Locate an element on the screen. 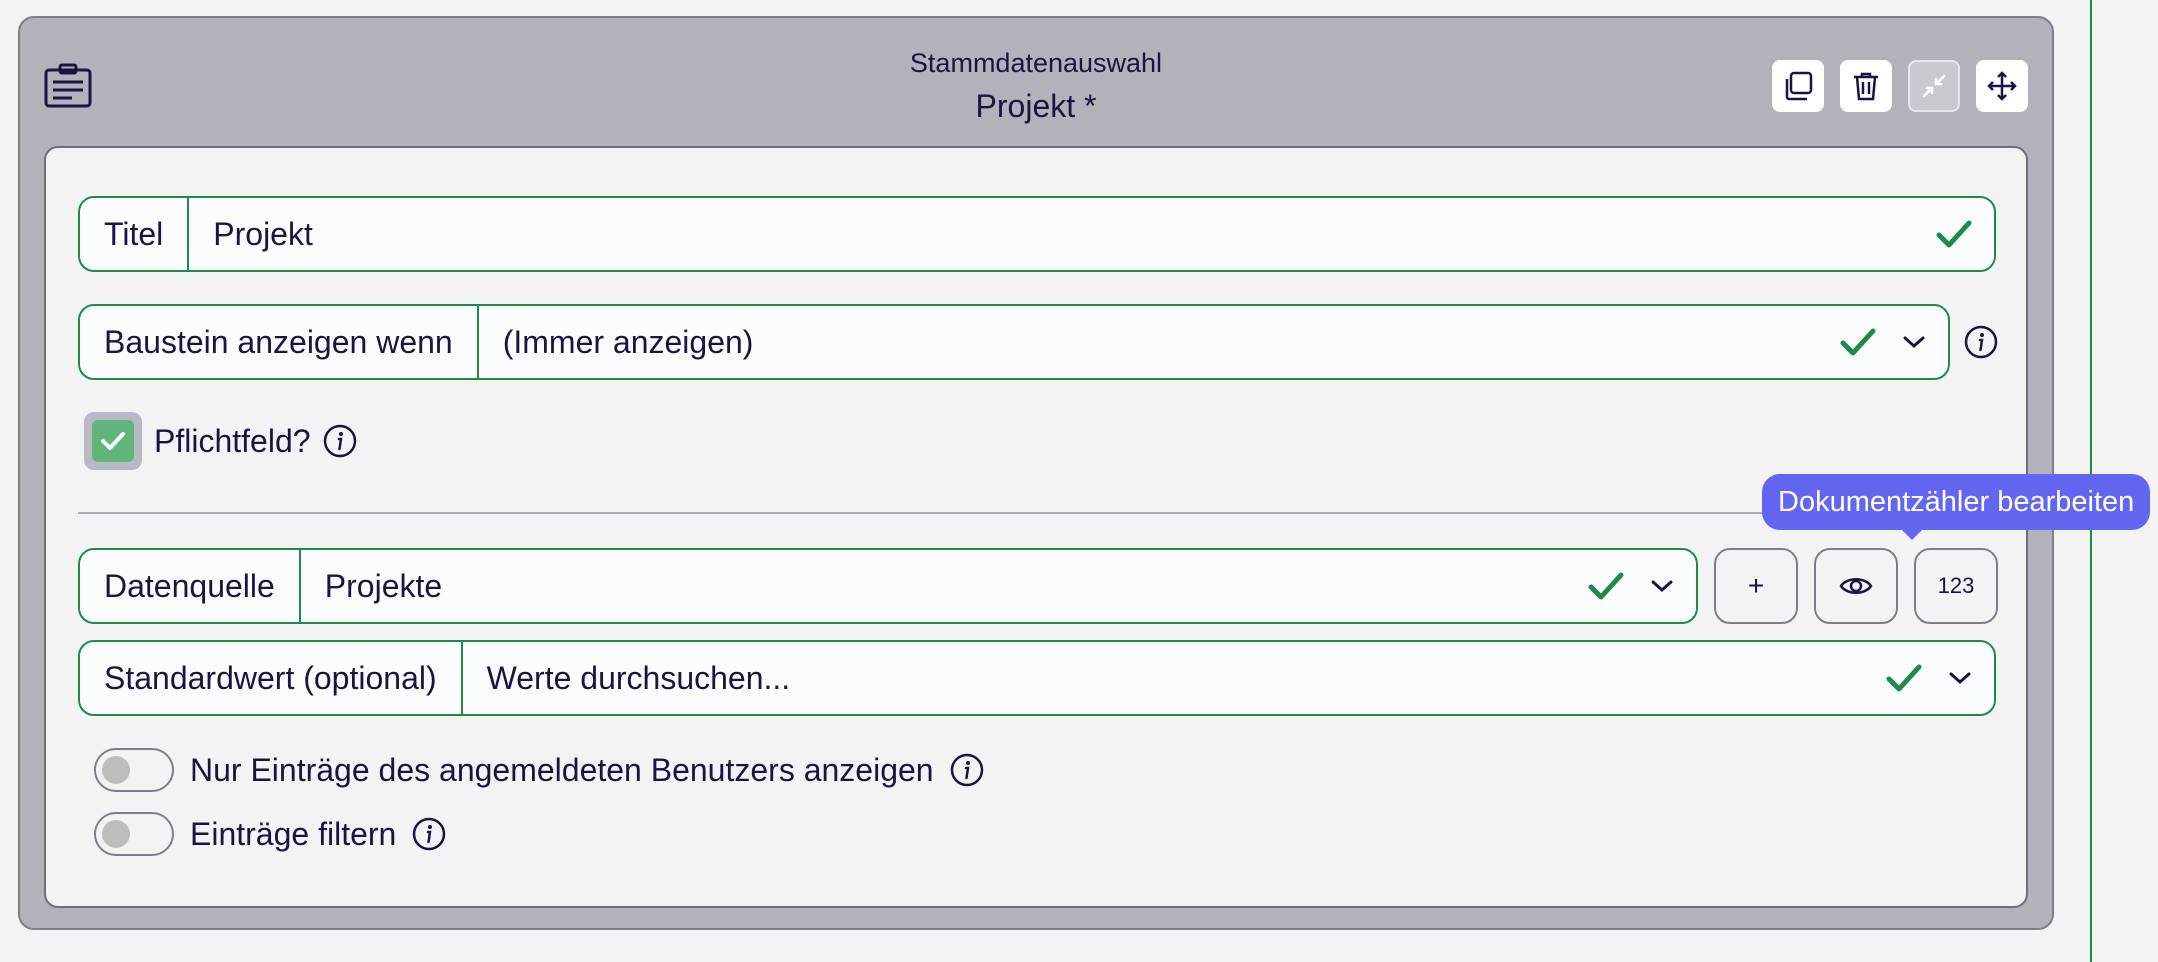 The width and height of the screenshot is (2158, 962). visibility-condition-select: Baustein anzeigen wenn (Immer anzeigen) is located at coordinates (1014, 342).